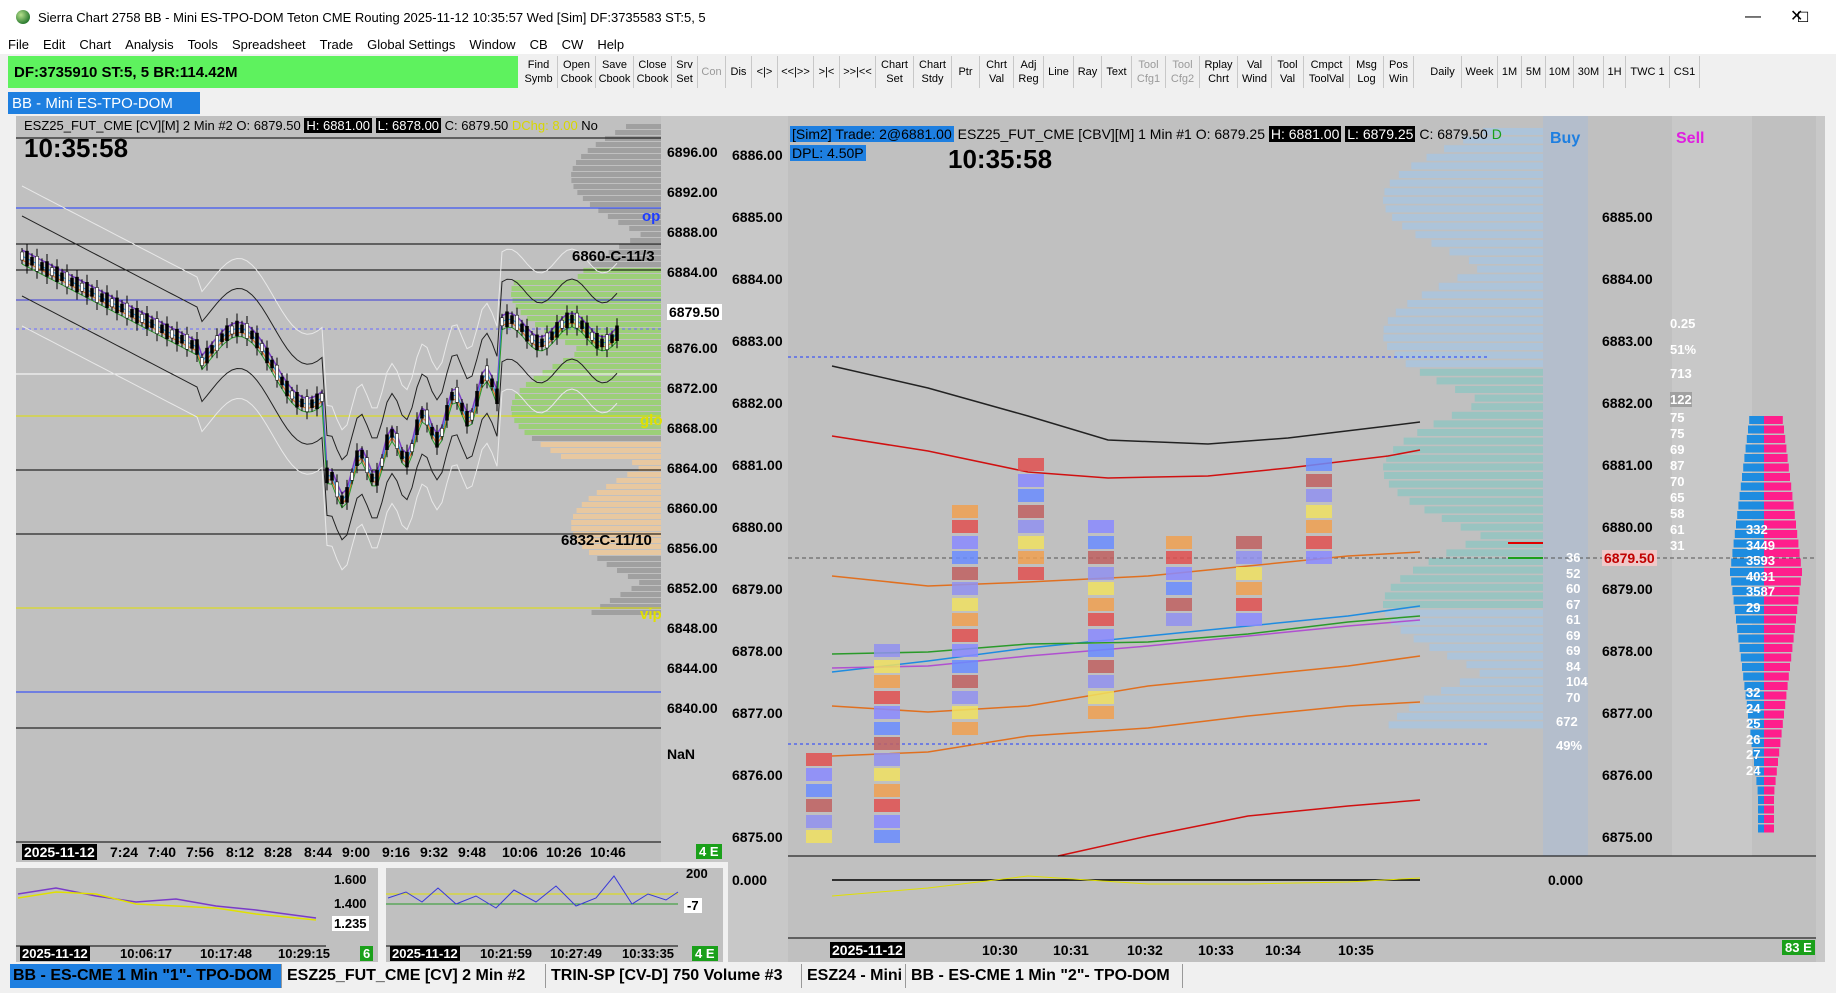 The image size is (1836, 993). Describe the element at coordinates (203, 44) in the screenshot. I see `menu-tools: Tools` at that location.